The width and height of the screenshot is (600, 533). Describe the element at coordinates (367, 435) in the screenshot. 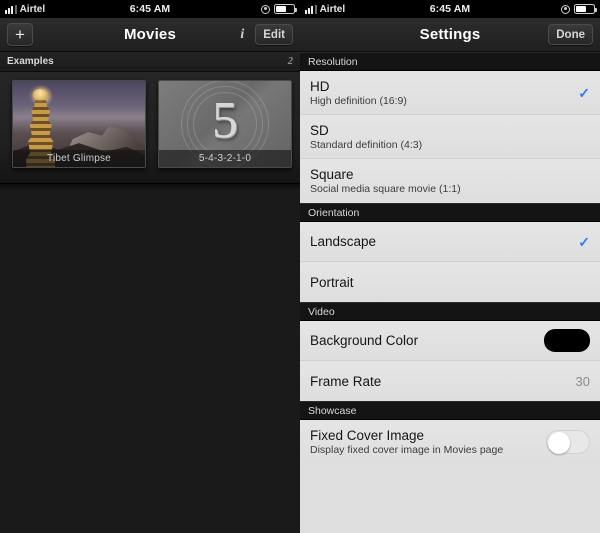

I see `row-title: Fixed Cover Image` at that location.